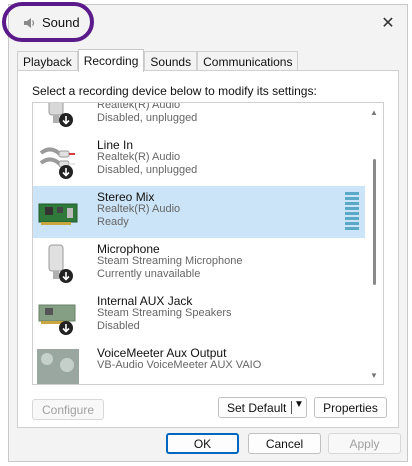  Describe the element at coordinates (145, 301) in the screenshot. I see `device-name: Internal AUX Jack` at that location.